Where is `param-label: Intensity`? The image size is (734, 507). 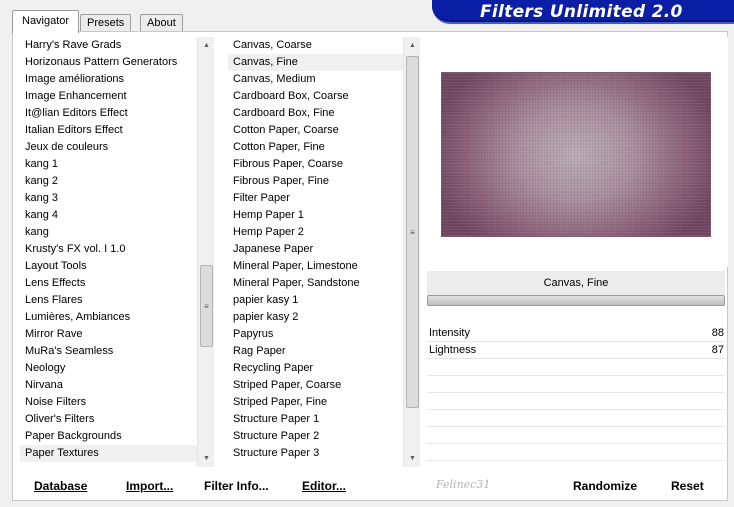
param-label: Intensity is located at coordinates (449, 333).